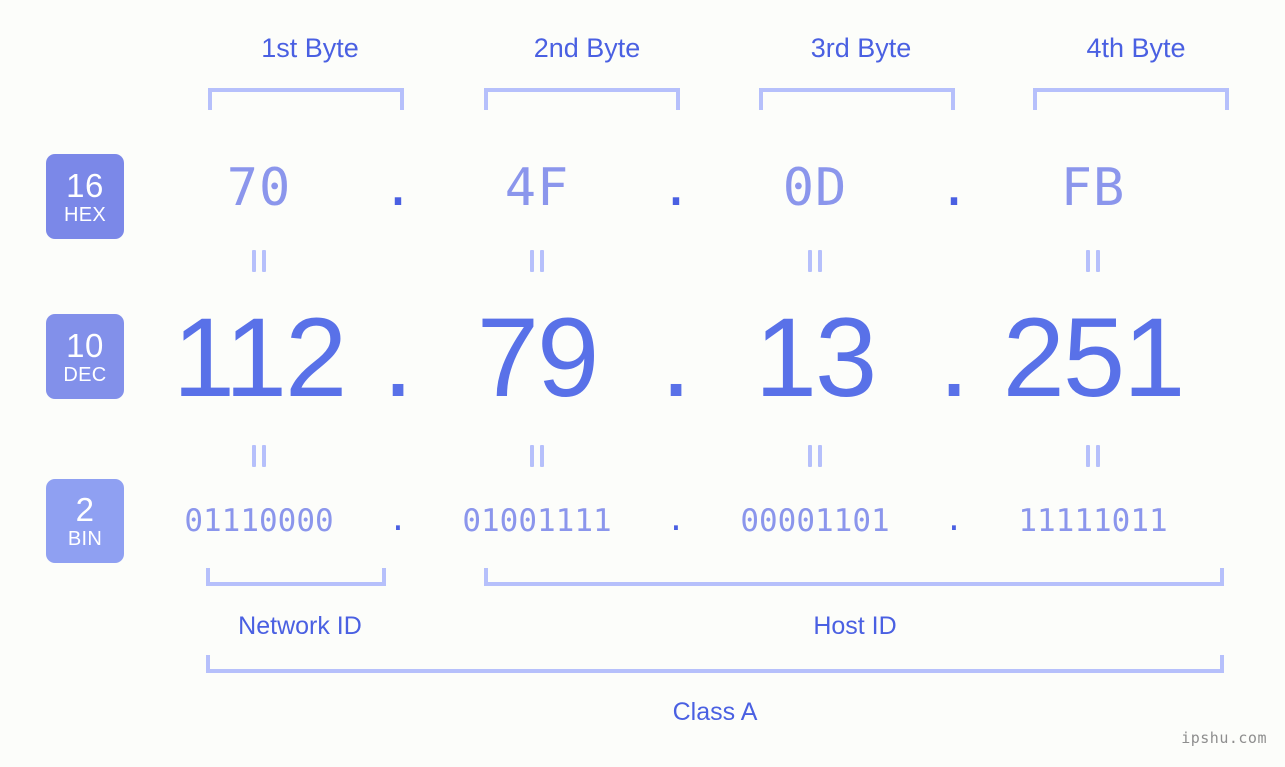 This screenshot has height=767, width=1285. What do you see at coordinates (537, 521) in the screenshot?
I see `bin-octet-2: 01001111` at bounding box center [537, 521].